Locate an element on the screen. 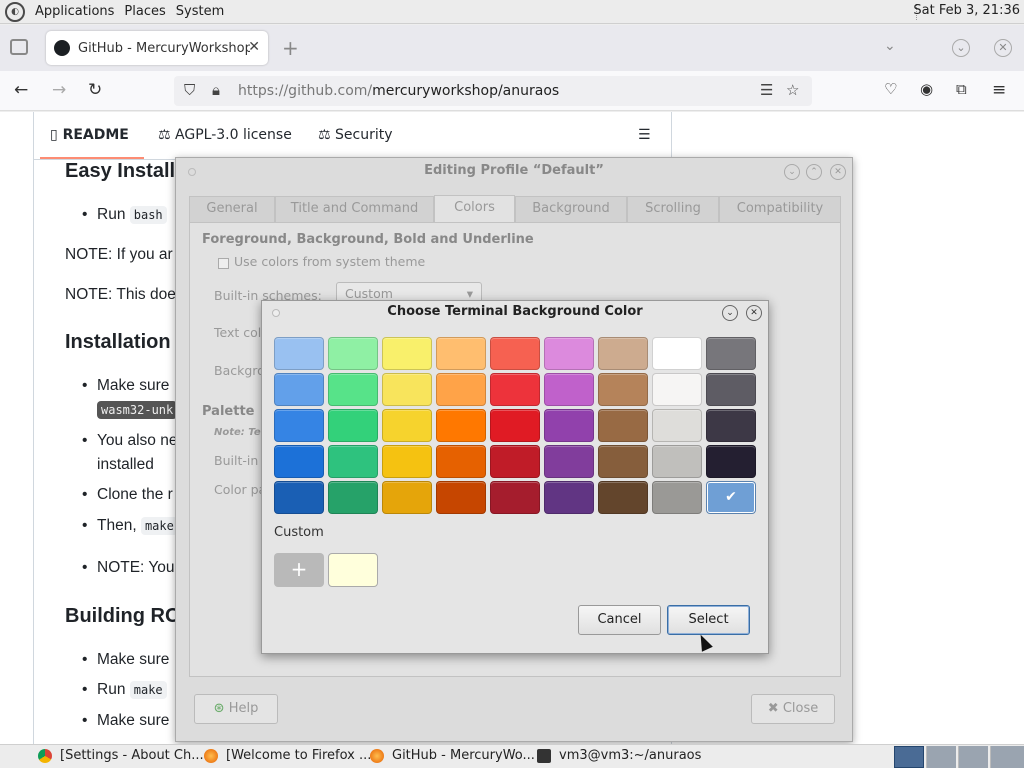  system-colors-checkbox is located at coordinates (223, 263).